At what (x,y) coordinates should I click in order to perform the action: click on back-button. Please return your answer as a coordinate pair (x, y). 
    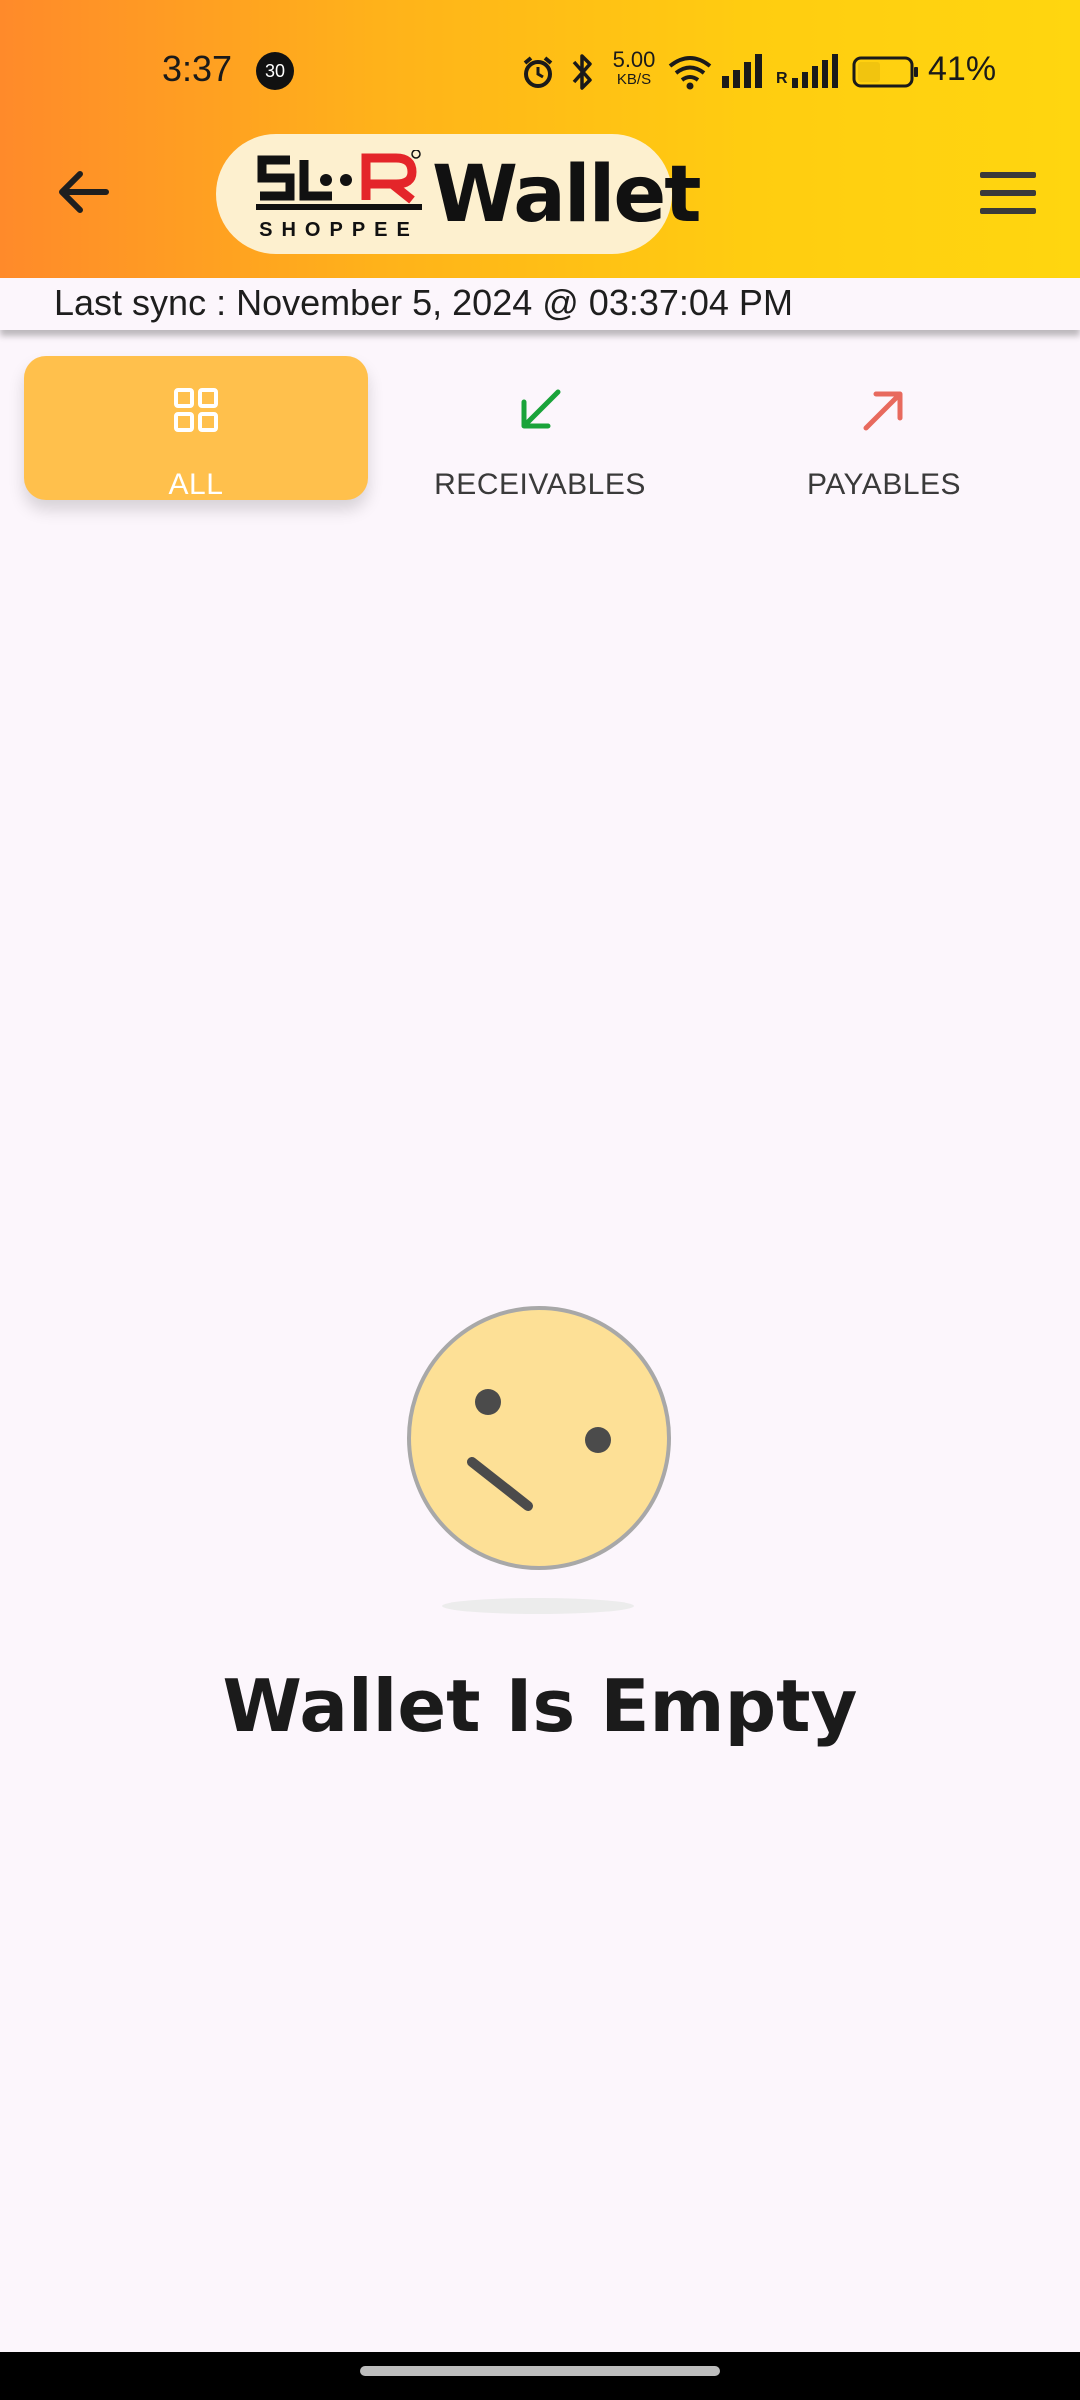
    Looking at the image, I should click on (84, 192).